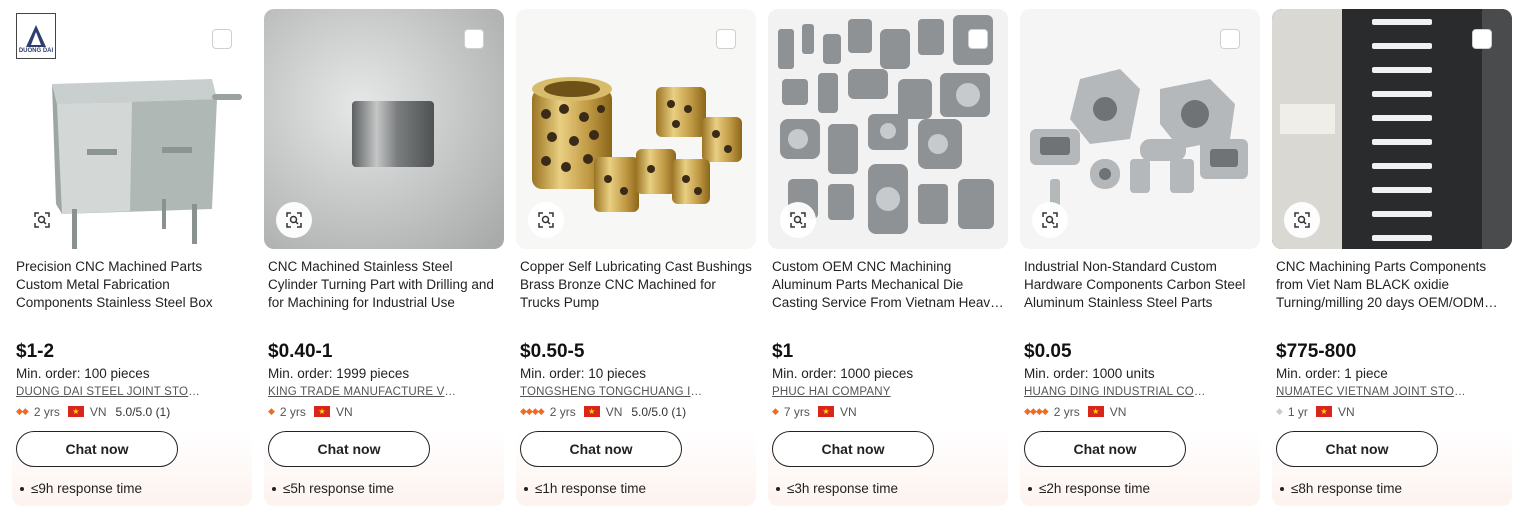  I want to click on supplier-meta: ◆ 1 yr ★ VN, so click(1392, 411).